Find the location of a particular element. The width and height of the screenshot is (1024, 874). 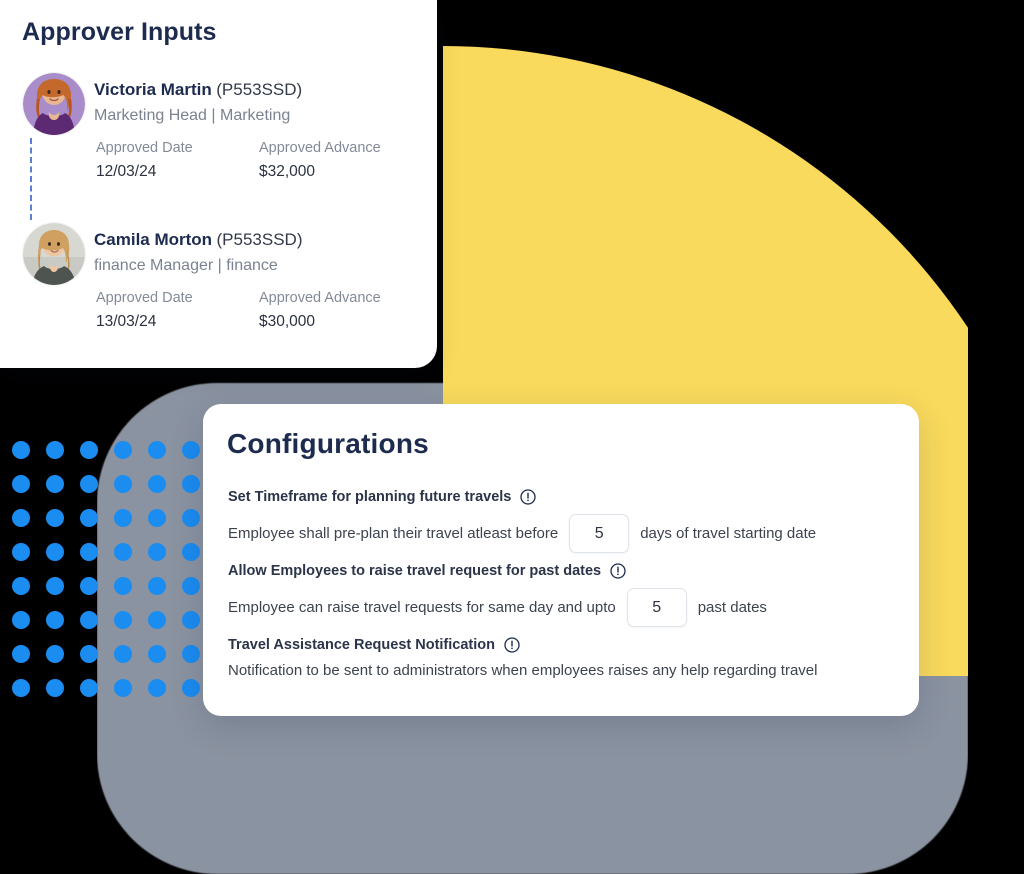

approver-name-row: Victoria Martin (P553SSD) is located at coordinates (198, 90).